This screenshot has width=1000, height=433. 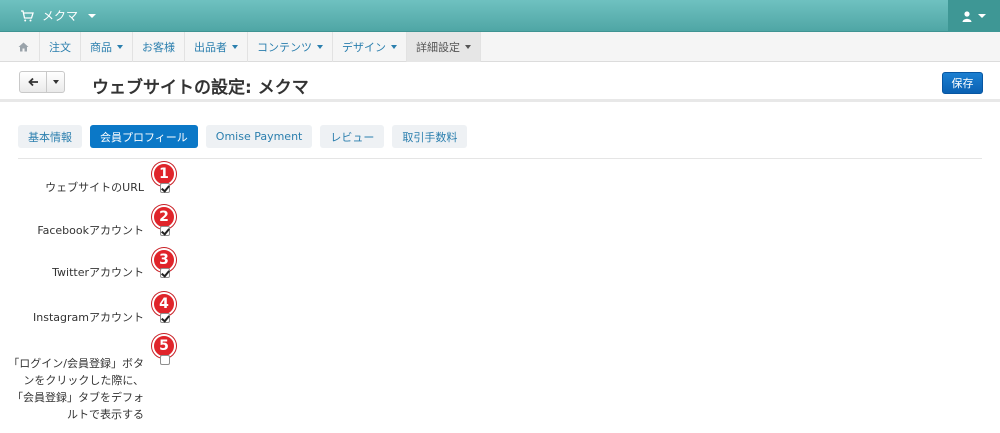 What do you see at coordinates (500, 82) in the screenshot?
I see `page-header: ウェブサイトの設定: メクマ 保存` at bounding box center [500, 82].